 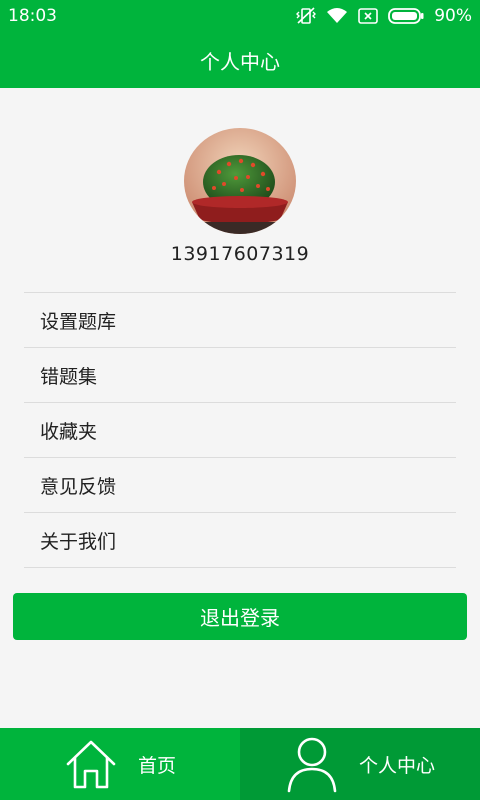 I want to click on battery-icon, so click(x=406, y=16).